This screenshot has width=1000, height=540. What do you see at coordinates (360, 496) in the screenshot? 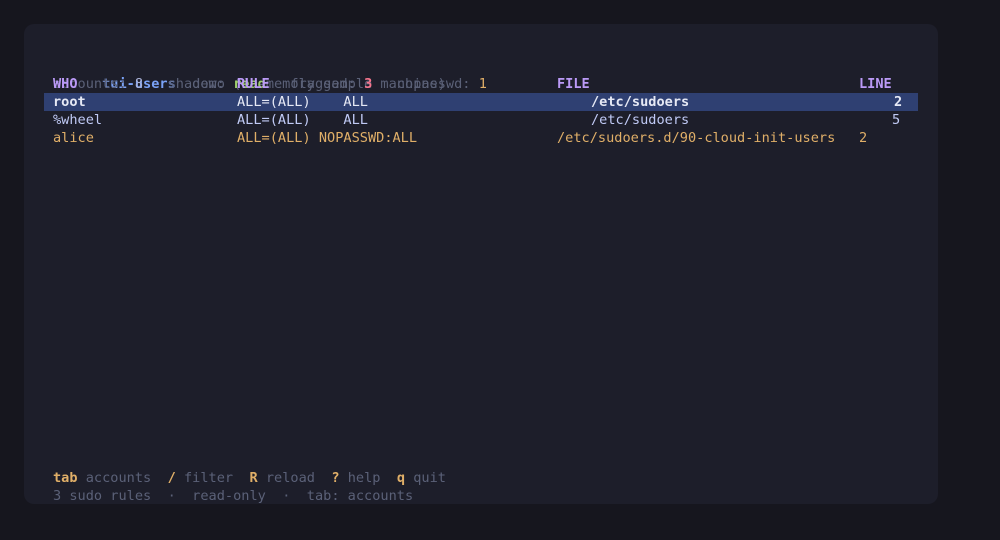
I see `status-tab-info: tab: accounts` at bounding box center [360, 496].